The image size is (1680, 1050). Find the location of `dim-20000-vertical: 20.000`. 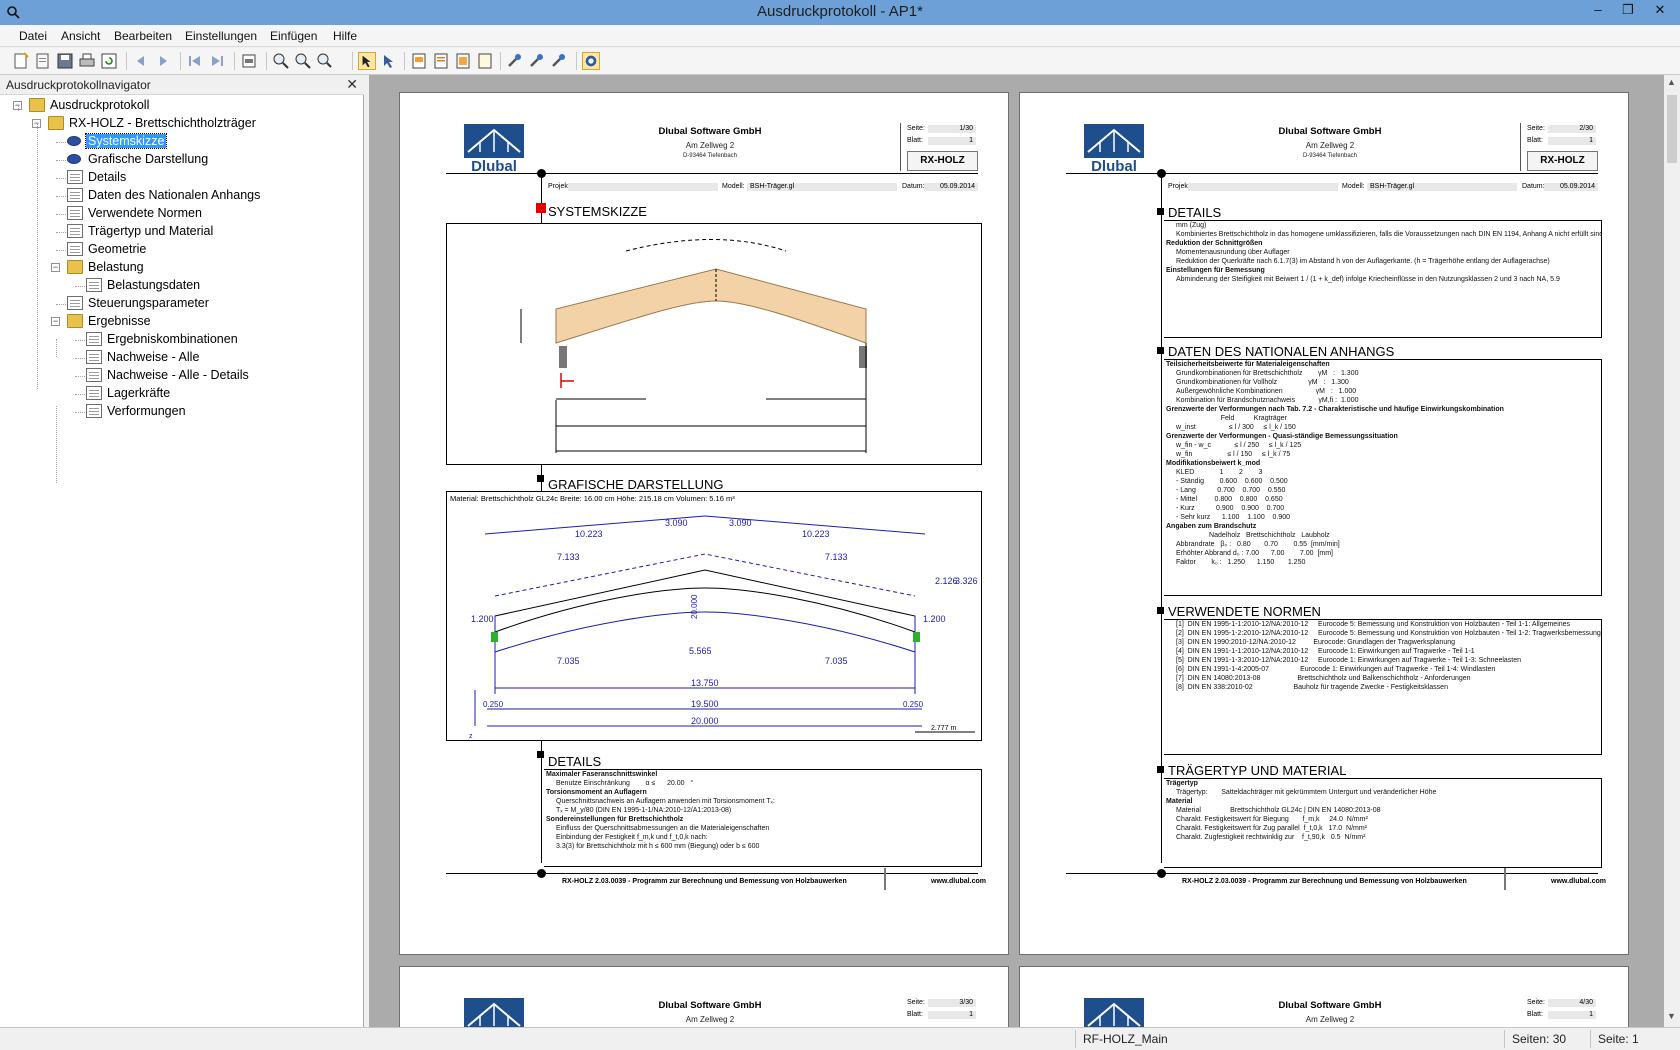

dim-20000-vertical: 20.000 is located at coordinates (694, 606).